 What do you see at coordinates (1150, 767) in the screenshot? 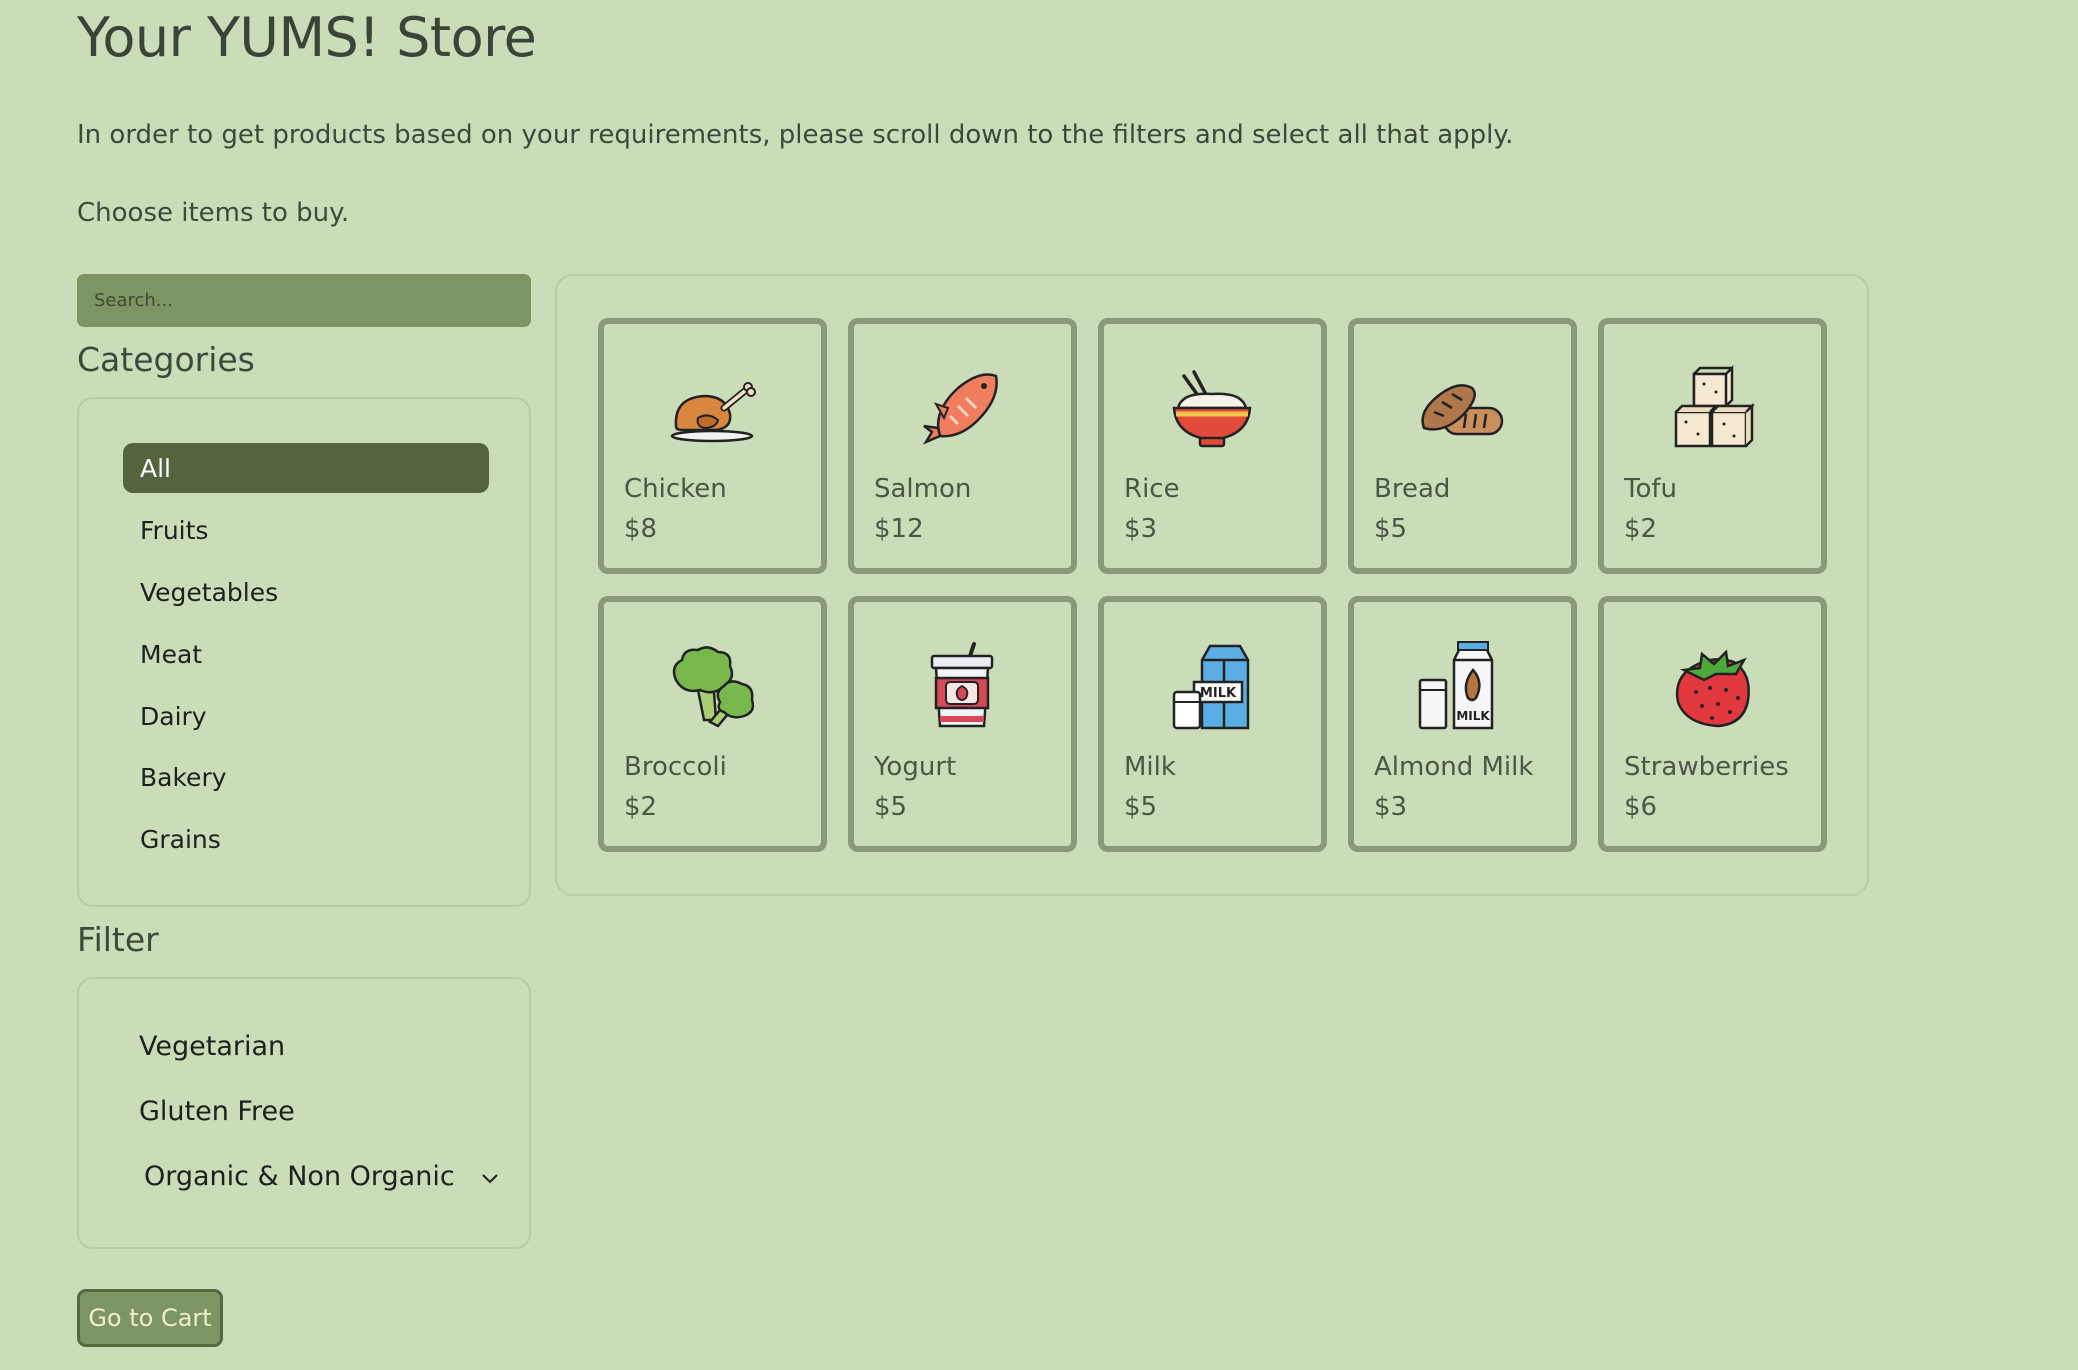
I see `product-name: Milk` at bounding box center [1150, 767].